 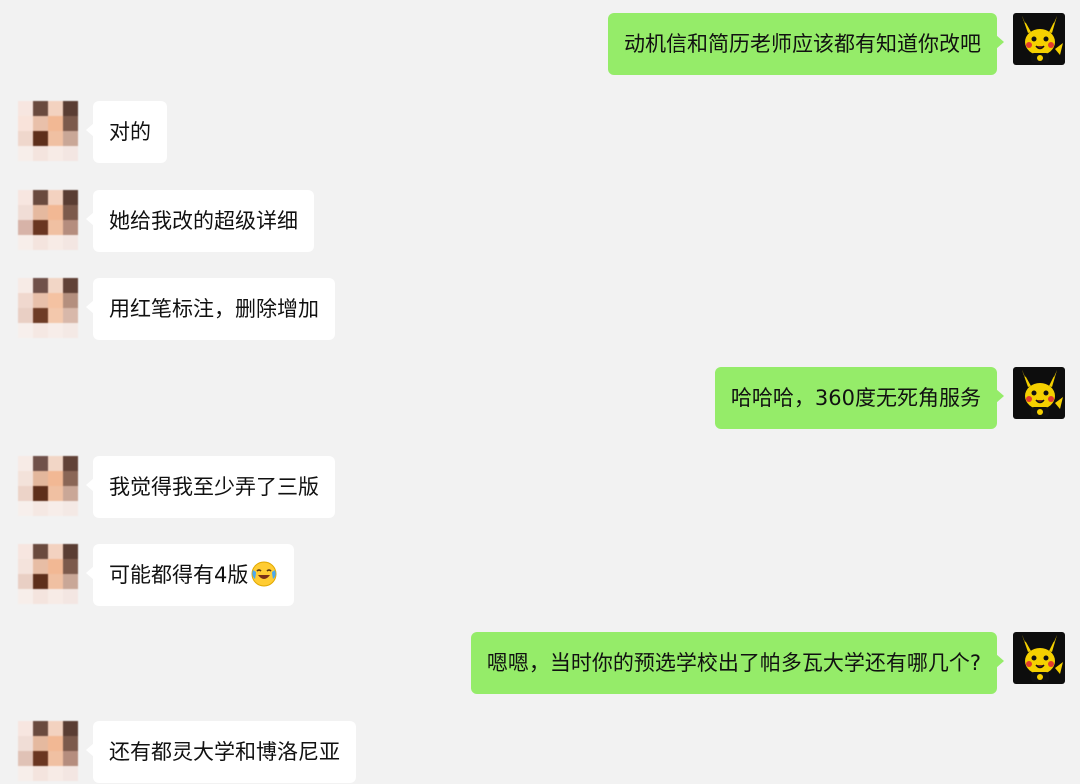 I want to click on message-bubble: 嗯嗯，当时你的预选学校出了帕多瓦大学还有哪几个?, so click(x=737, y=663).